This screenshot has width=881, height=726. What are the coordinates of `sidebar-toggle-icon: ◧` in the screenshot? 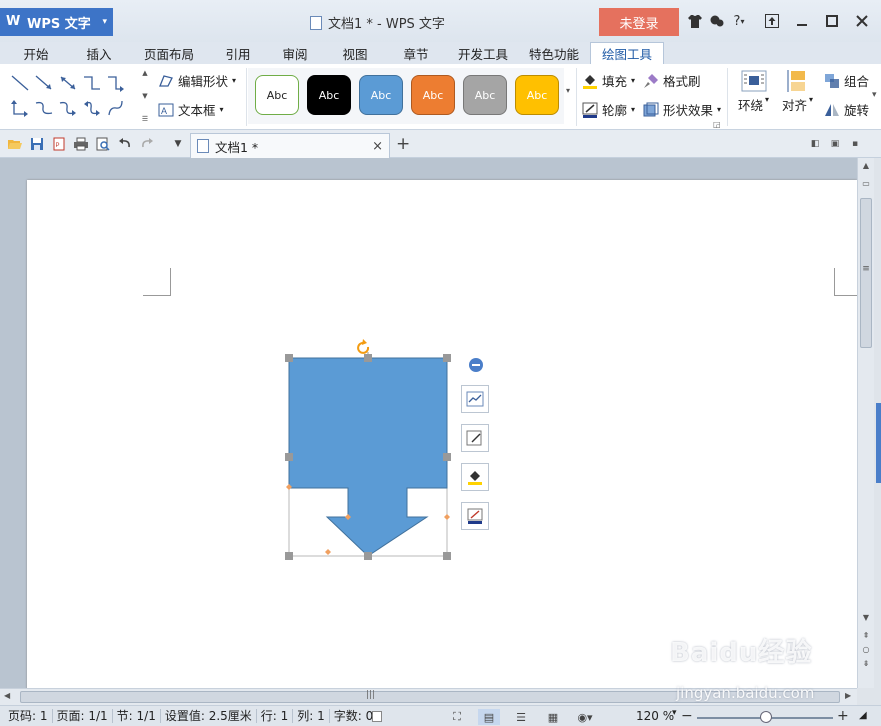 It's located at (815, 144).